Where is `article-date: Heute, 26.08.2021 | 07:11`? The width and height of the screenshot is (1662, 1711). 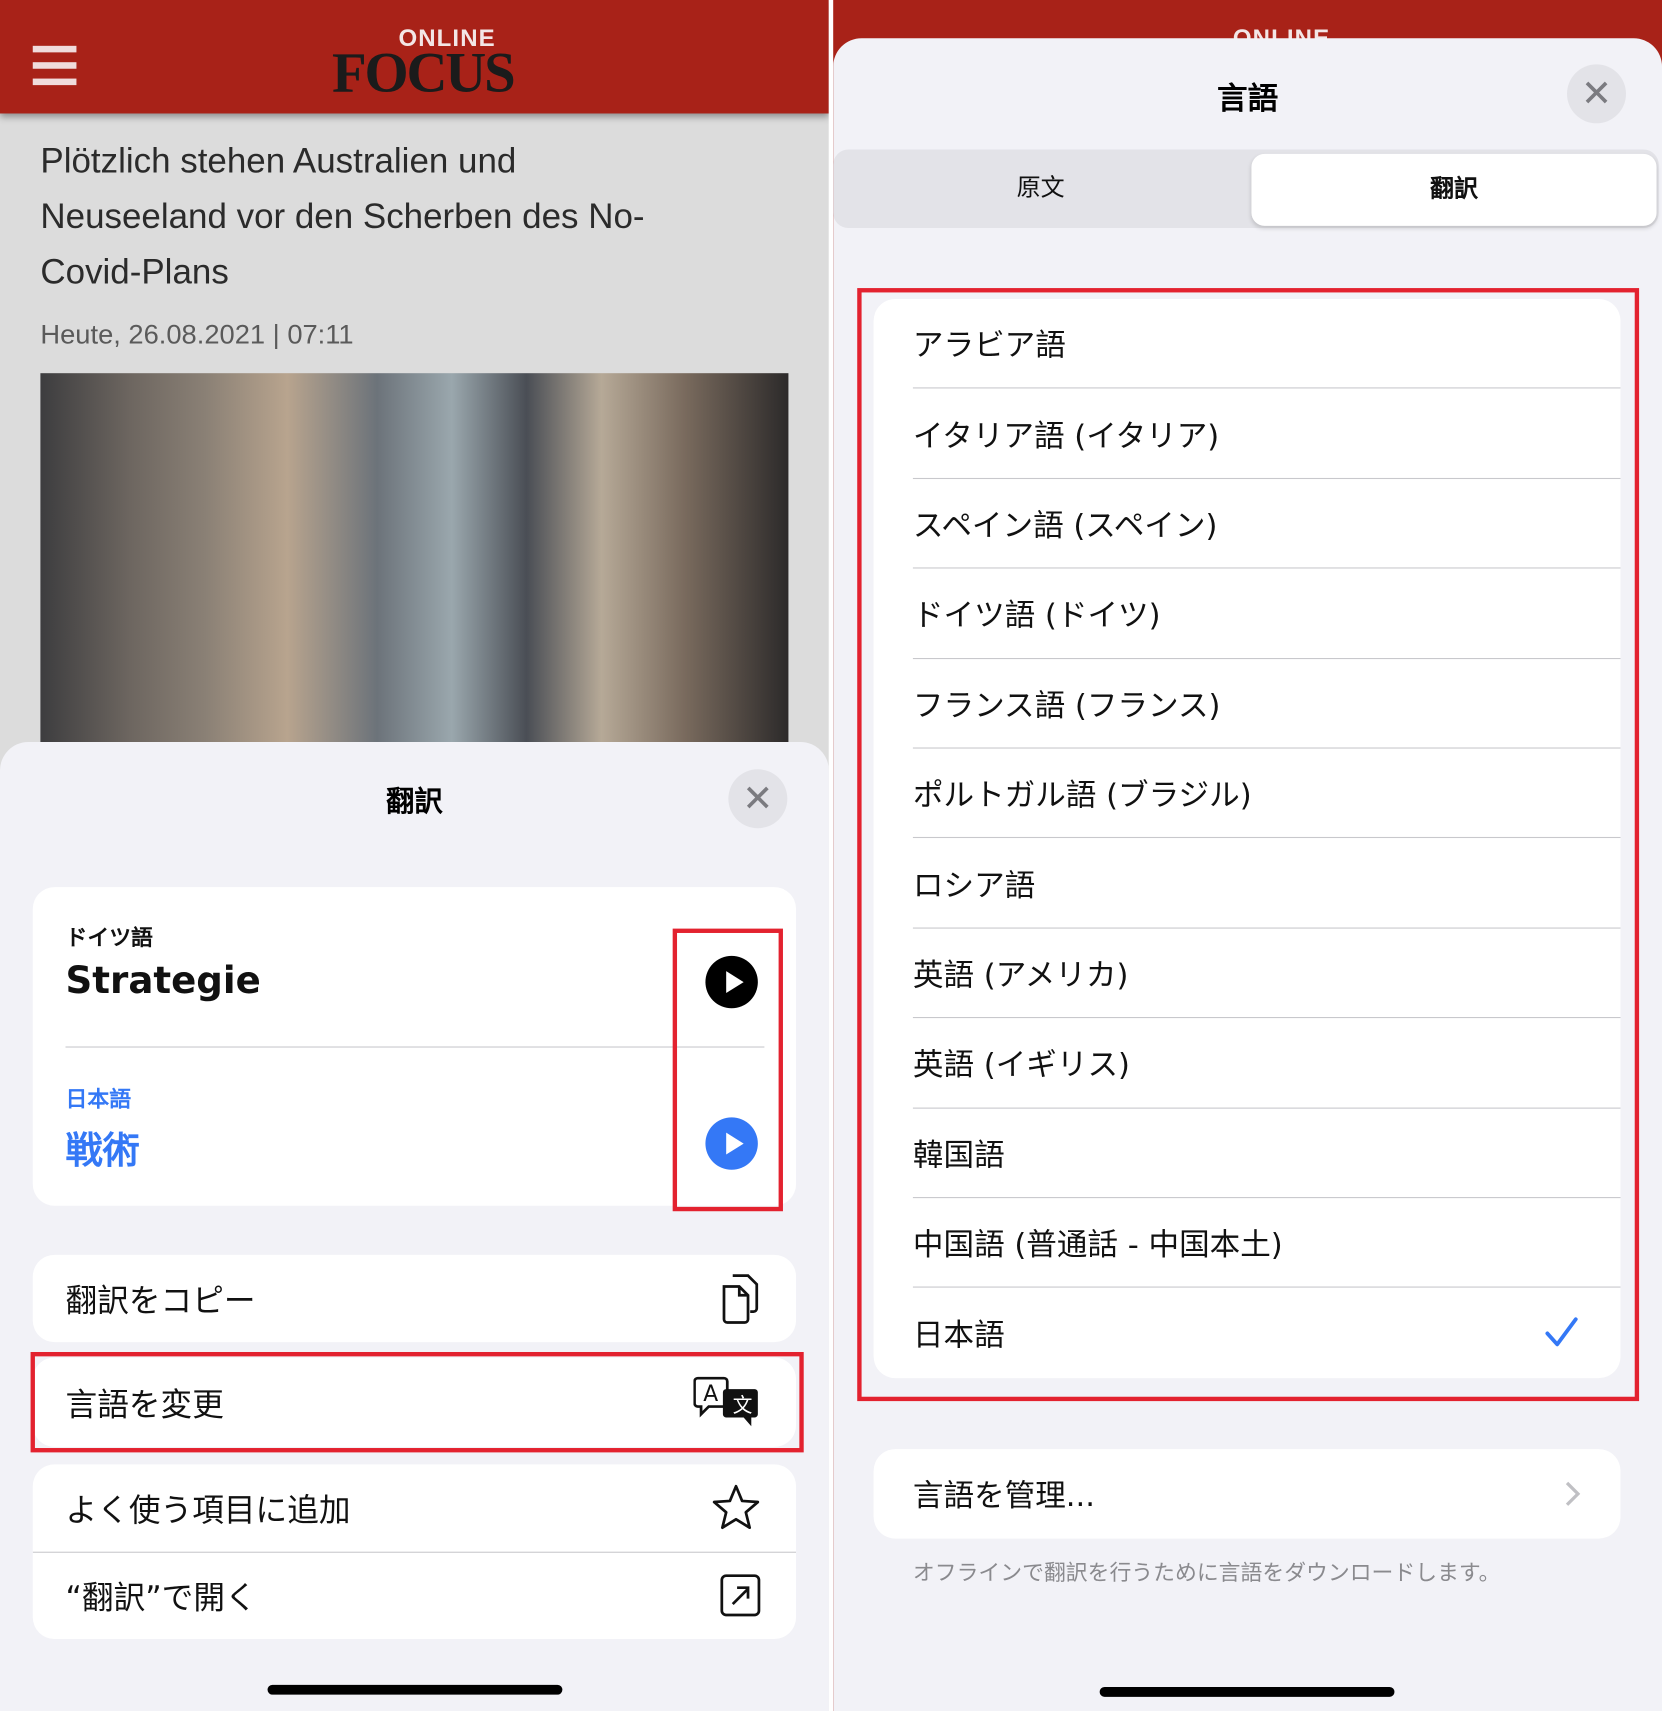
article-date: Heute, 26.08.2021 | 07:11 is located at coordinates (197, 335).